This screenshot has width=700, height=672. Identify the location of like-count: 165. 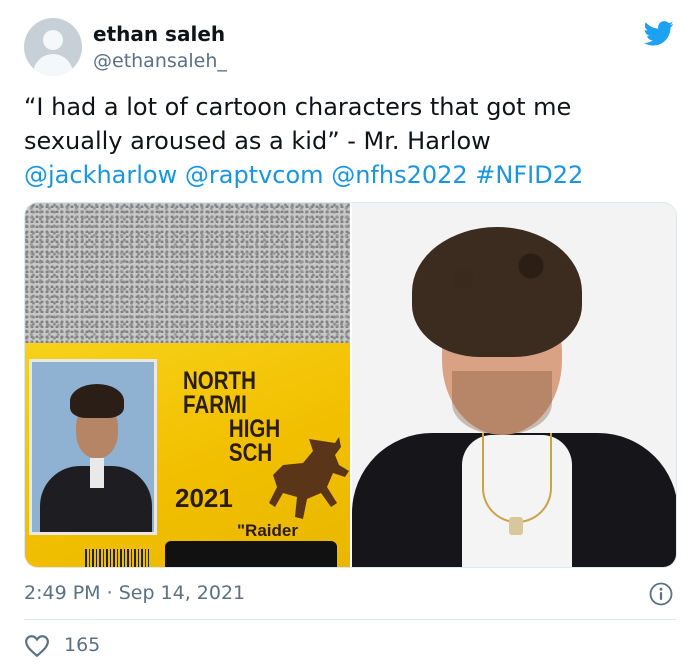
(82, 645).